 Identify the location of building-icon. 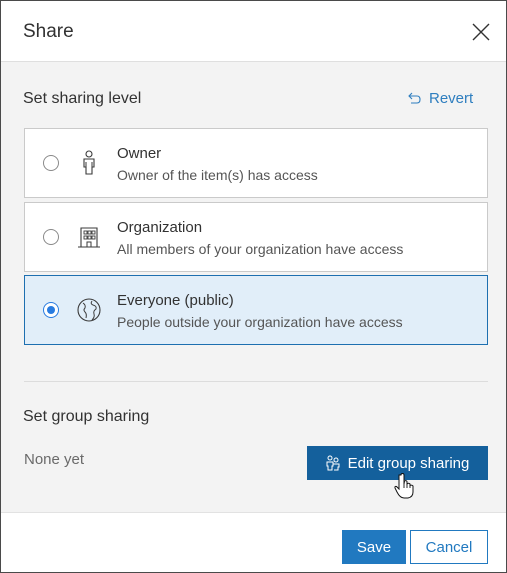
(89, 237).